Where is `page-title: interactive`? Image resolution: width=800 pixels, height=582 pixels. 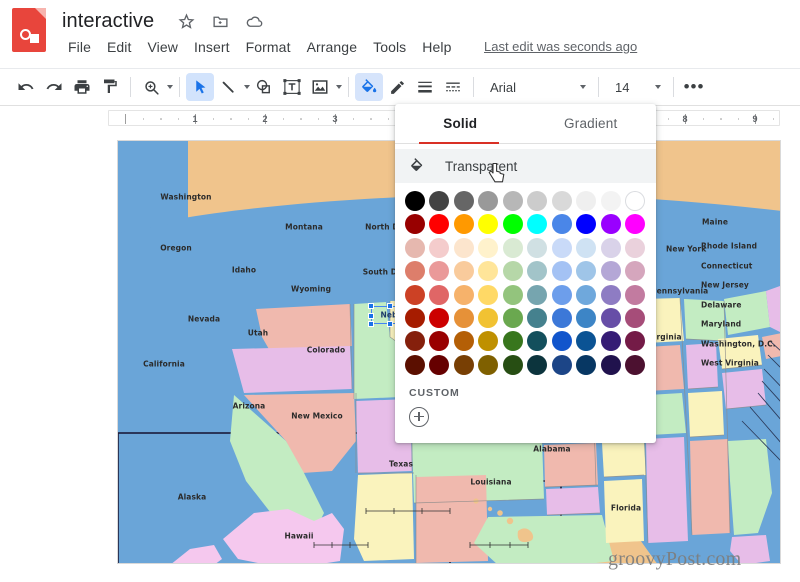
page-title: interactive is located at coordinates (108, 21).